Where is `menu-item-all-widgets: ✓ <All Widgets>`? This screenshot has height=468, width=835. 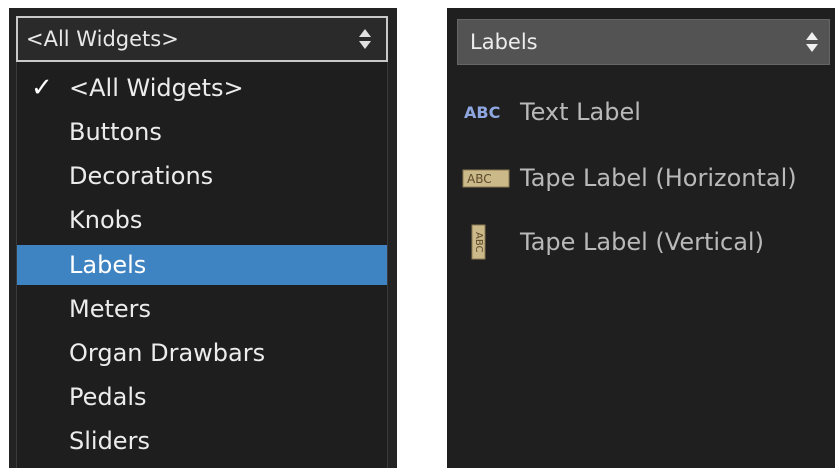
menu-item-all-widgets: ✓ <All Widgets> is located at coordinates (202, 88).